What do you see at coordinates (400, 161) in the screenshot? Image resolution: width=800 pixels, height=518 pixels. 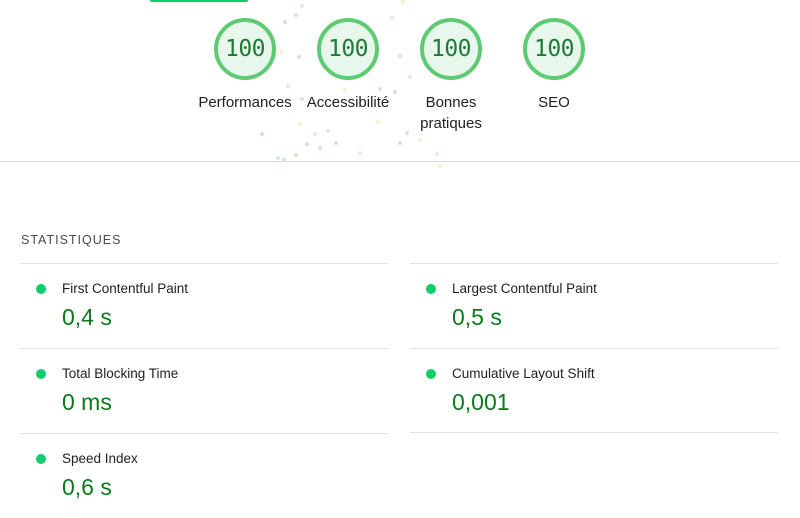 I see `section-divider` at bounding box center [400, 161].